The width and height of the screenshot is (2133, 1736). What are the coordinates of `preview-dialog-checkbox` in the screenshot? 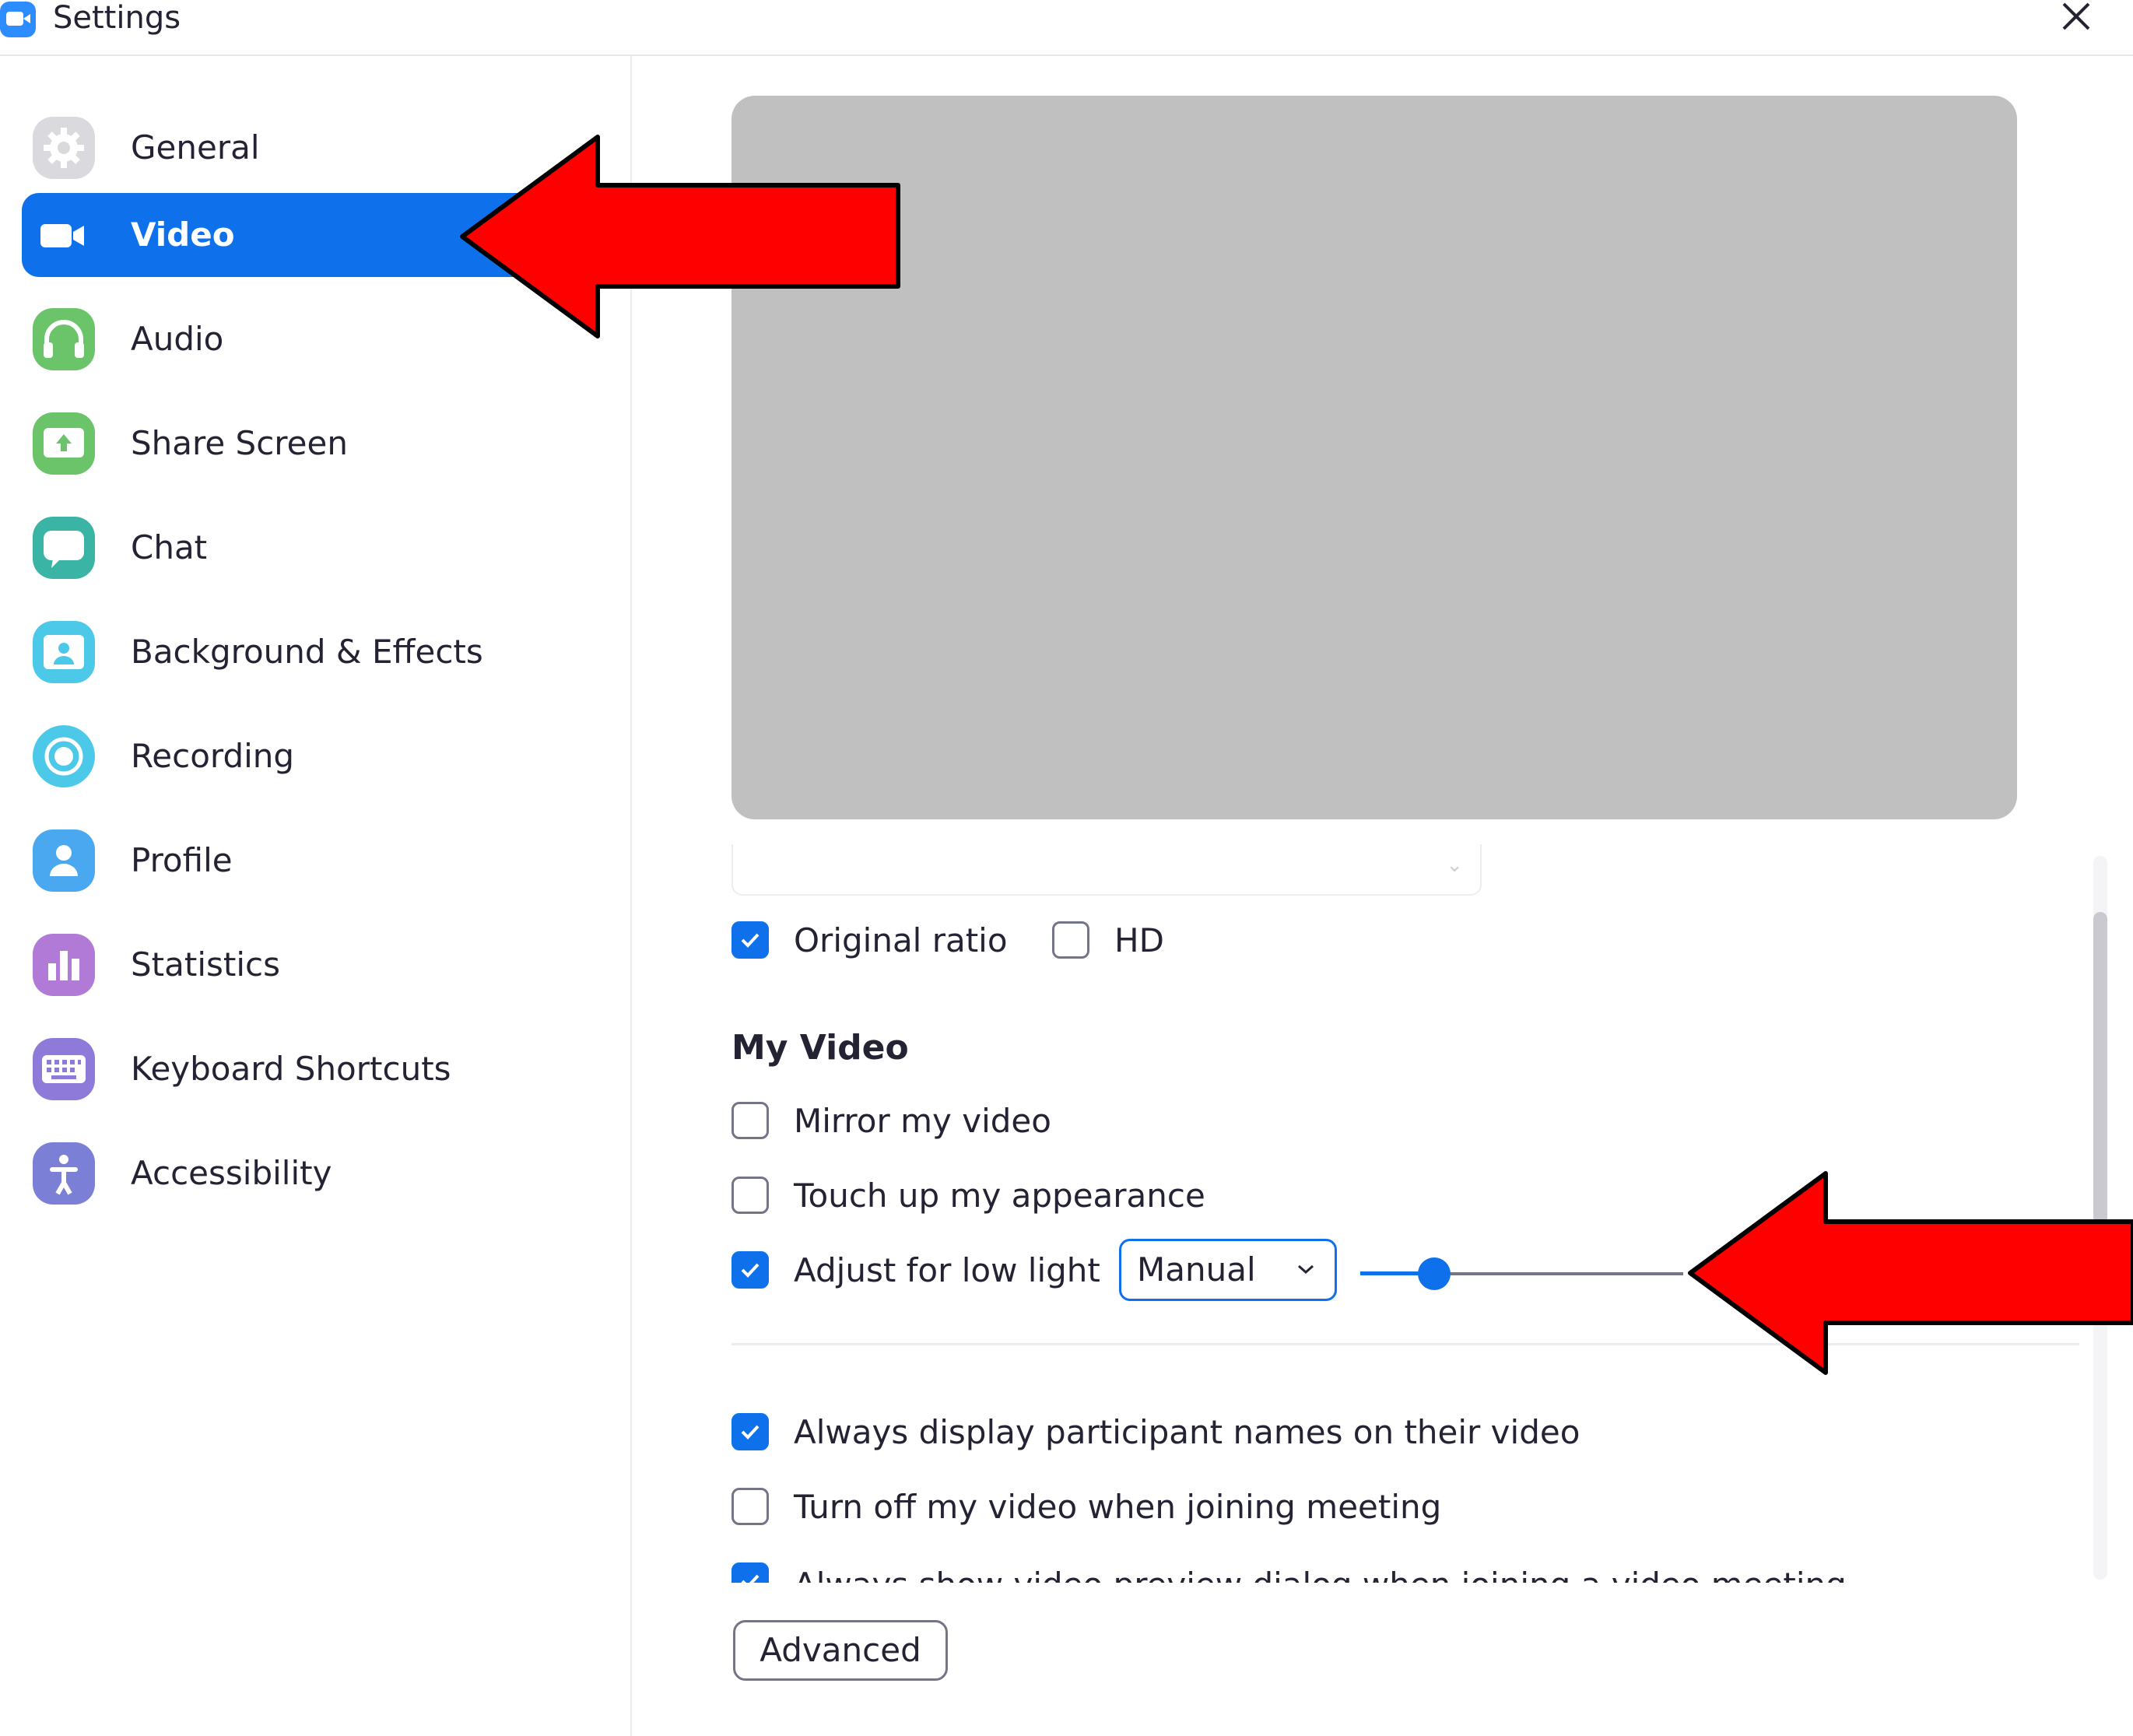 It's located at (750, 1572).